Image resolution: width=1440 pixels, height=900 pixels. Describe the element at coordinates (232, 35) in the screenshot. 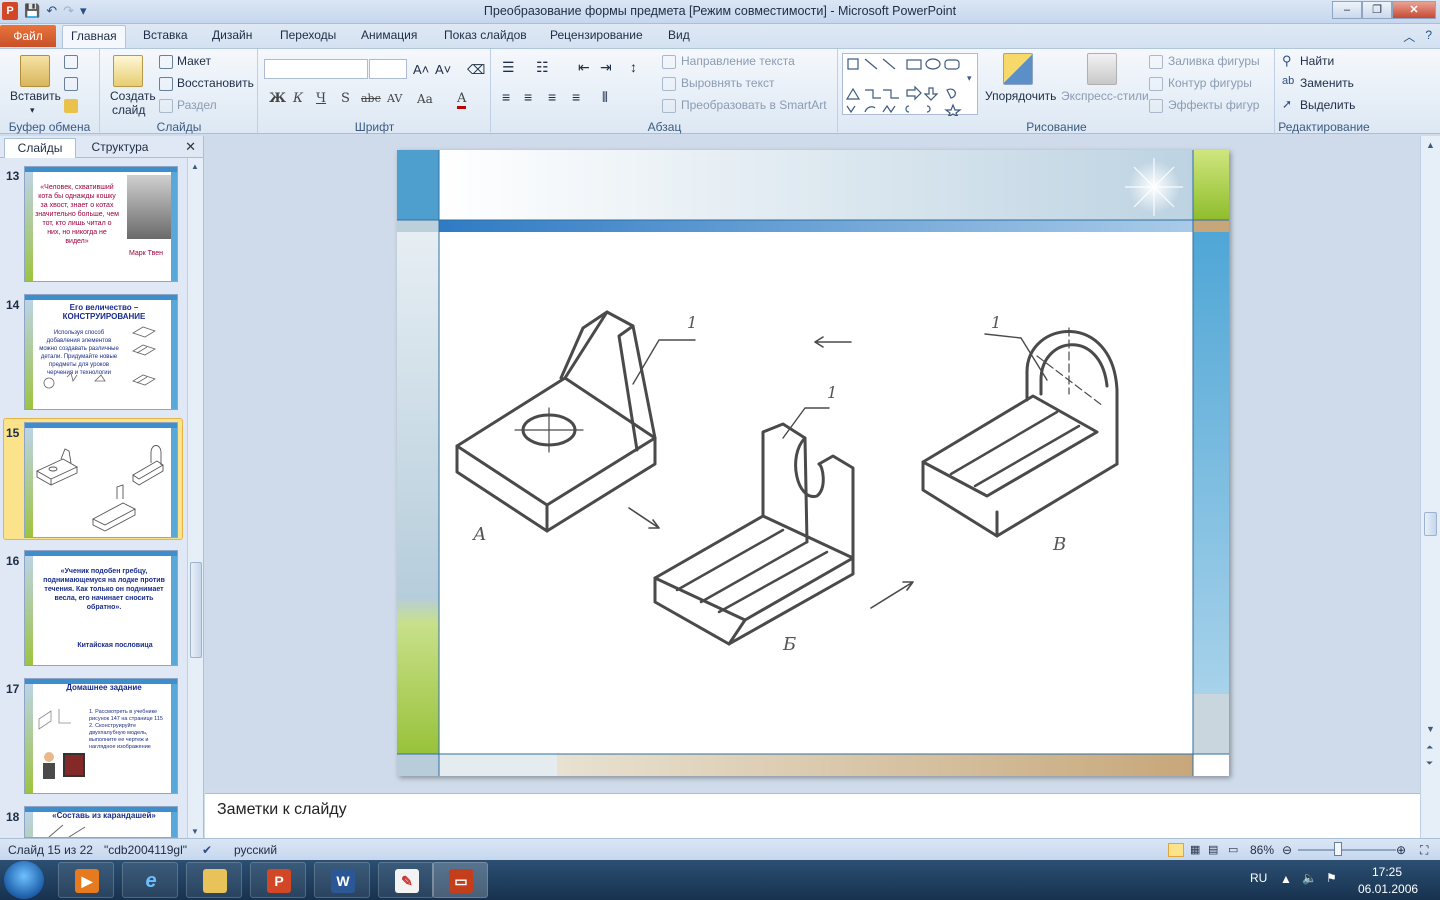

I see `tab-design: Дизайн` at that location.